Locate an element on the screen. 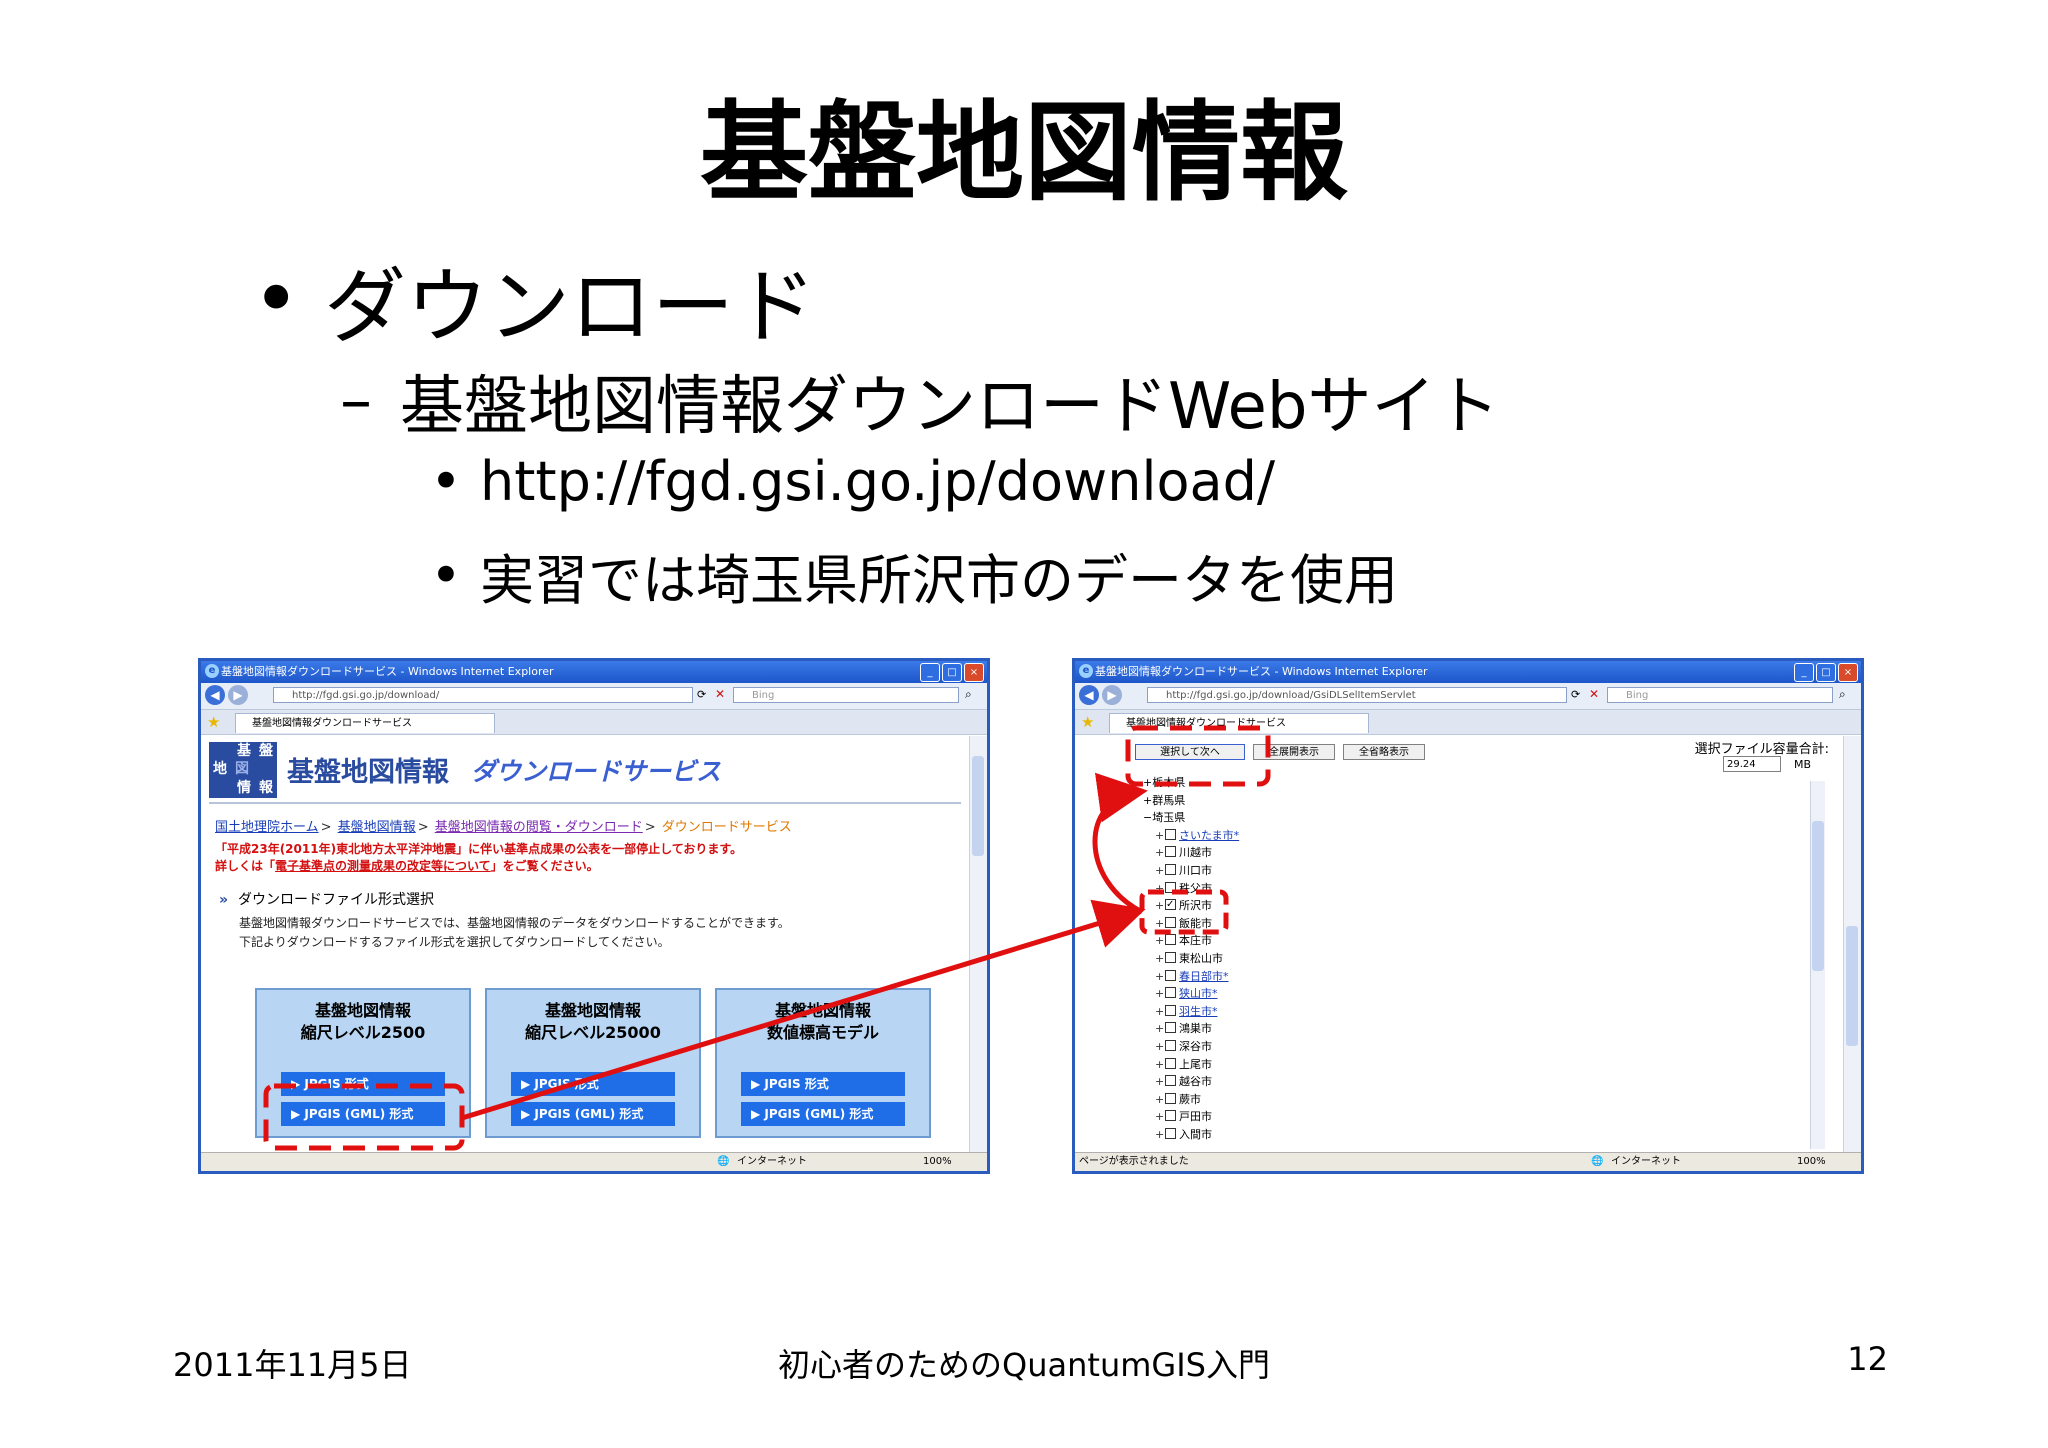 This screenshot has width=2048, height=1448. arrow-to-select-next is located at coordinates (1120, 843).